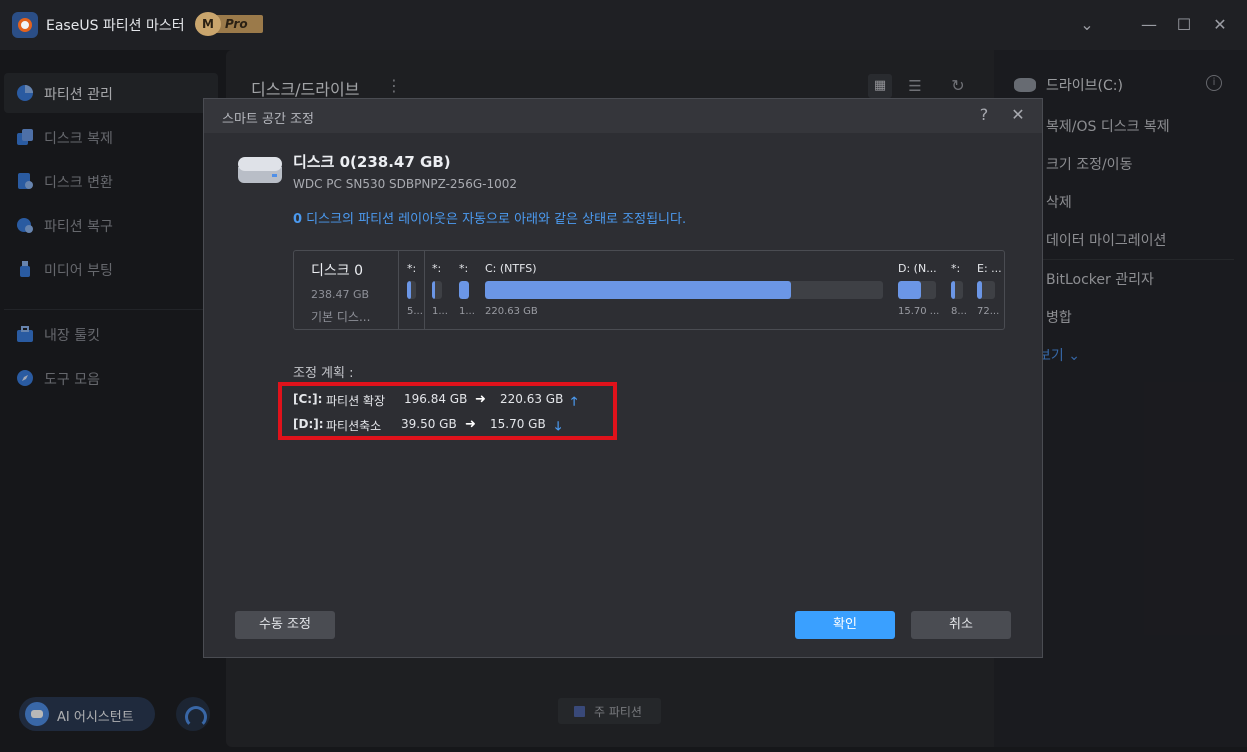 The image size is (1247, 752). I want to click on plan-highlight-box, so click(447, 411).